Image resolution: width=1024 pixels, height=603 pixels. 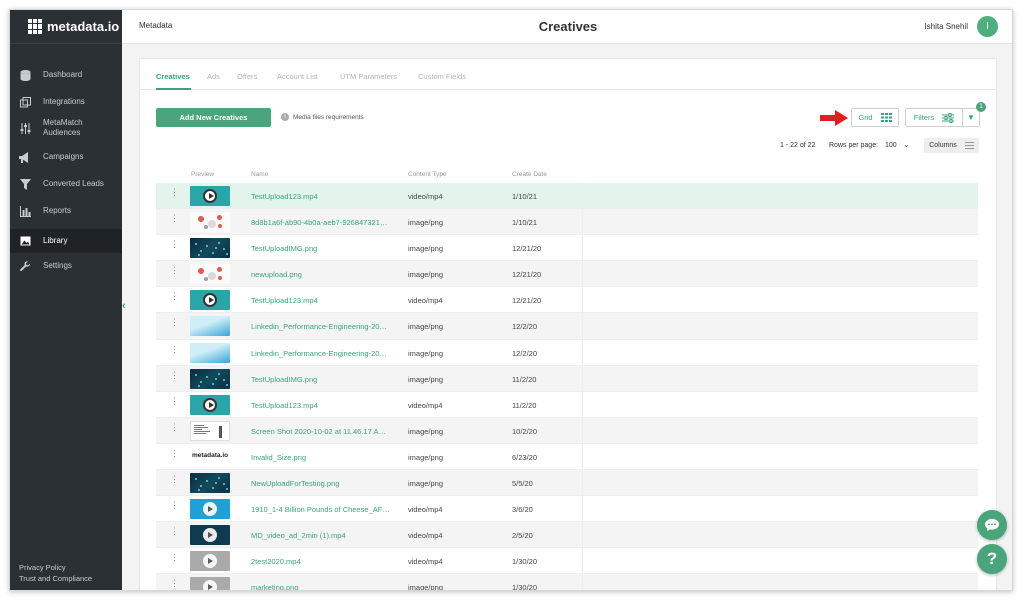 What do you see at coordinates (66, 128) in the screenshot?
I see `sidebar-item-metamatch: MetaMatch Audiences` at bounding box center [66, 128].